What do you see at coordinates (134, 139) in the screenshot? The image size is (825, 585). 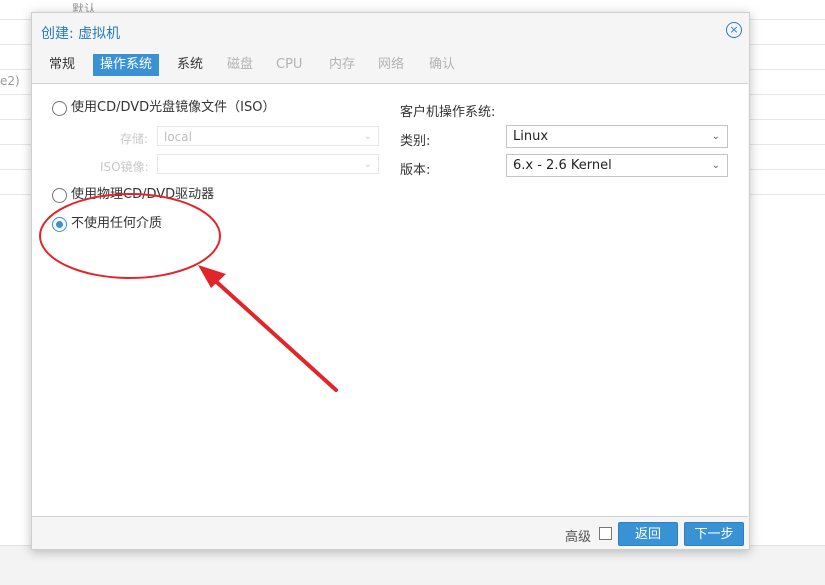 I see `storage-label: 存储:` at bounding box center [134, 139].